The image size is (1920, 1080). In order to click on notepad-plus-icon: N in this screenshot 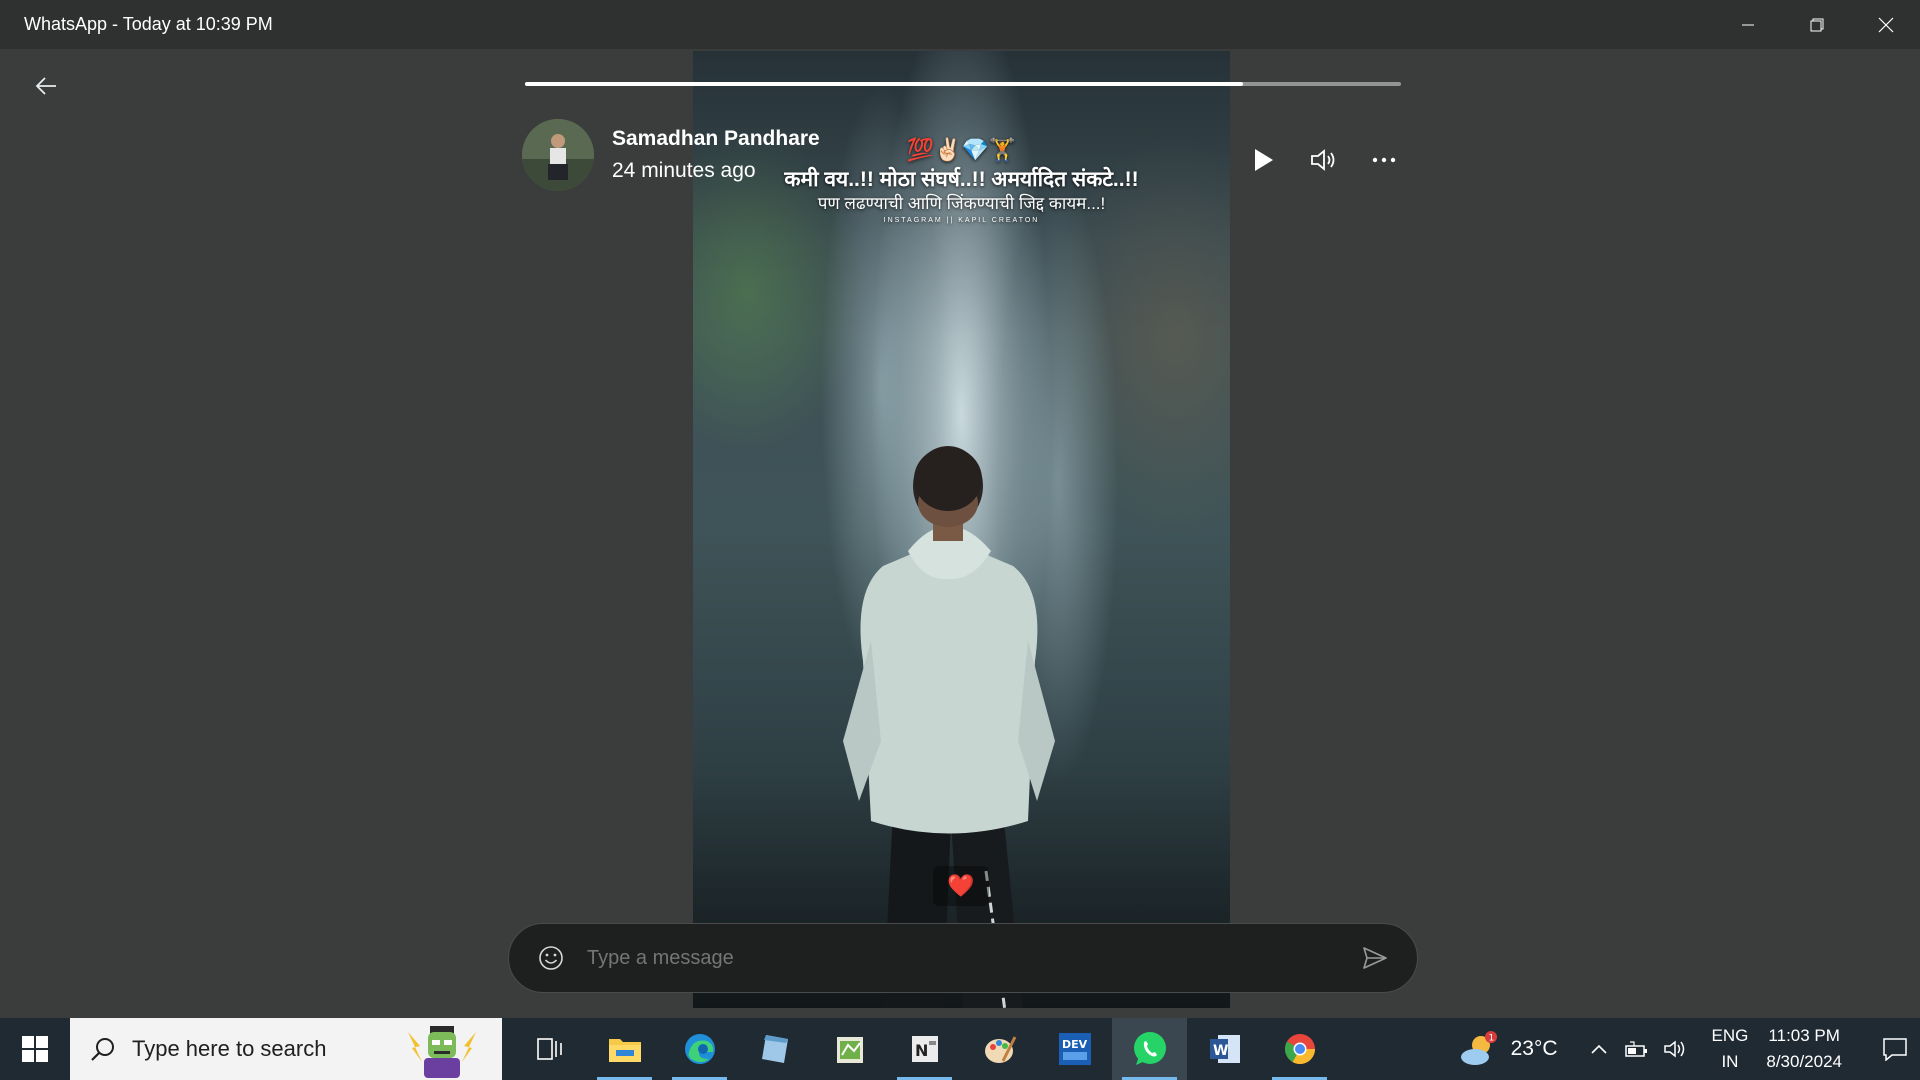, I will do `click(924, 1049)`.